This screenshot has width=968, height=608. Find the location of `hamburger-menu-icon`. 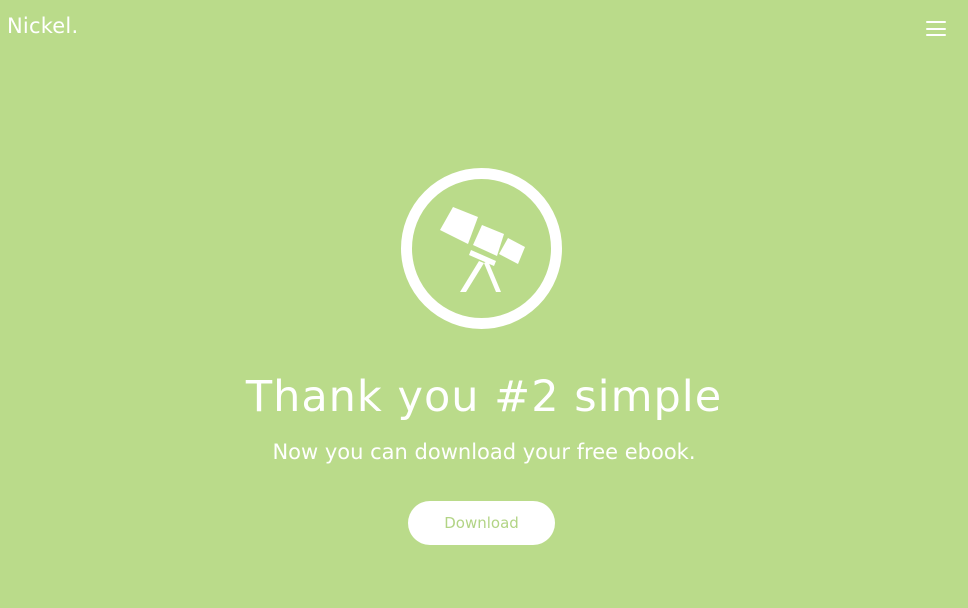

hamburger-menu-icon is located at coordinates (936, 29).